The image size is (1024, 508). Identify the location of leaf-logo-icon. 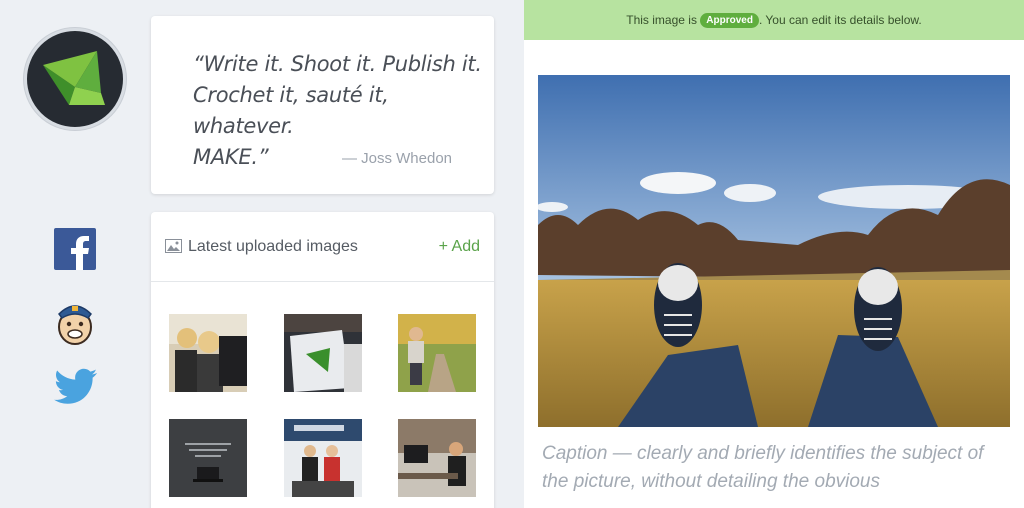
(74, 78).